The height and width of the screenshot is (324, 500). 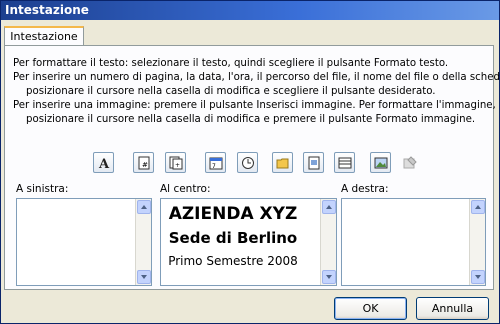 I want to click on folder-icon, so click(x=282, y=163).